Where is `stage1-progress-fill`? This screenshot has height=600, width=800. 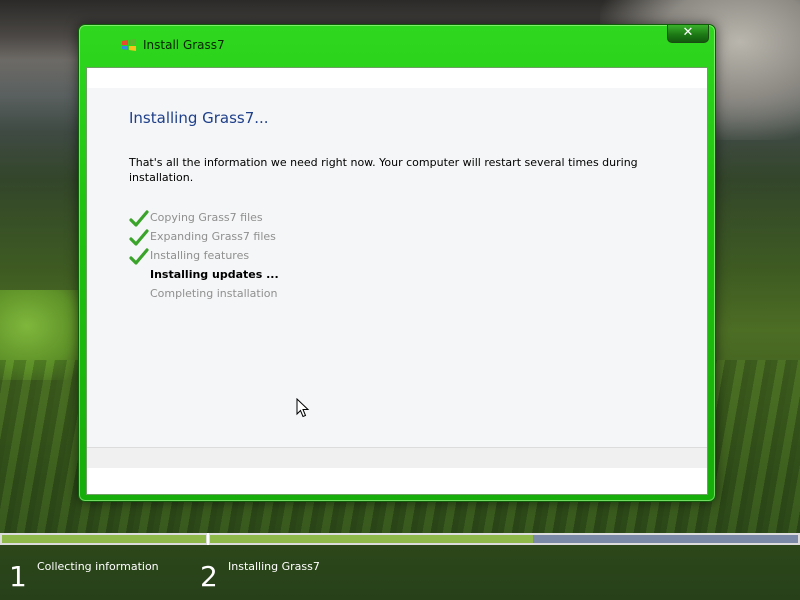 stage1-progress-fill is located at coordinates (104, 539).